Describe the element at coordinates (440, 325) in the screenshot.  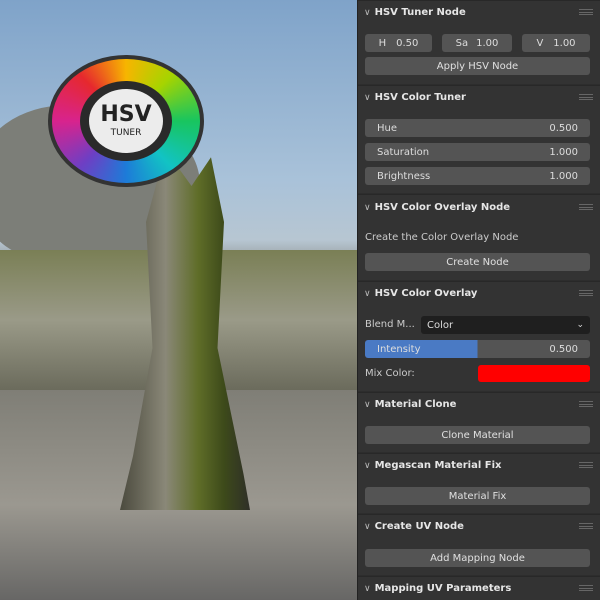
I see `blend-mode-value: Color` at that location.